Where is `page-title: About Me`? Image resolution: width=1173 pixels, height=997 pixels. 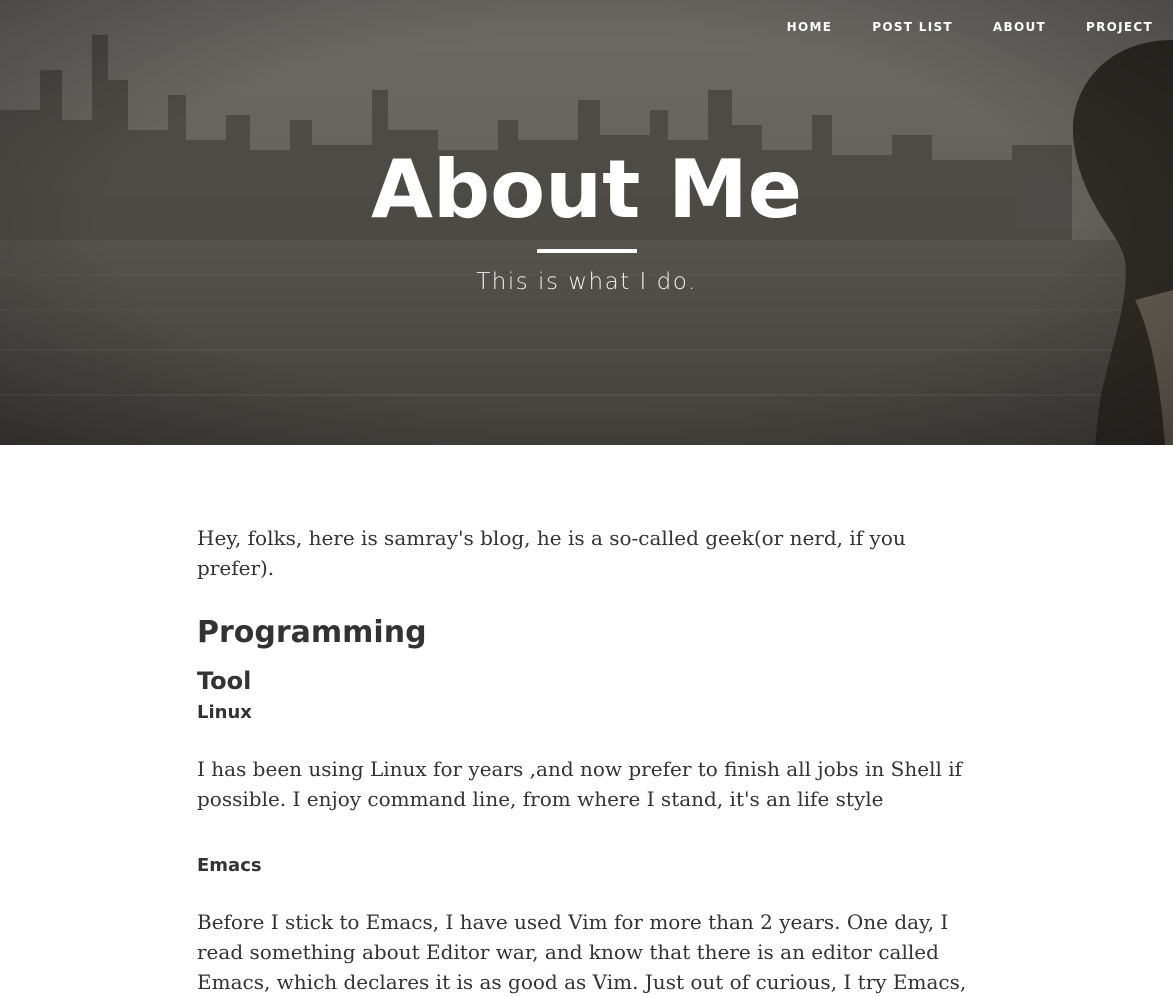
page-title: About Me is located at coordinates (586, 189).